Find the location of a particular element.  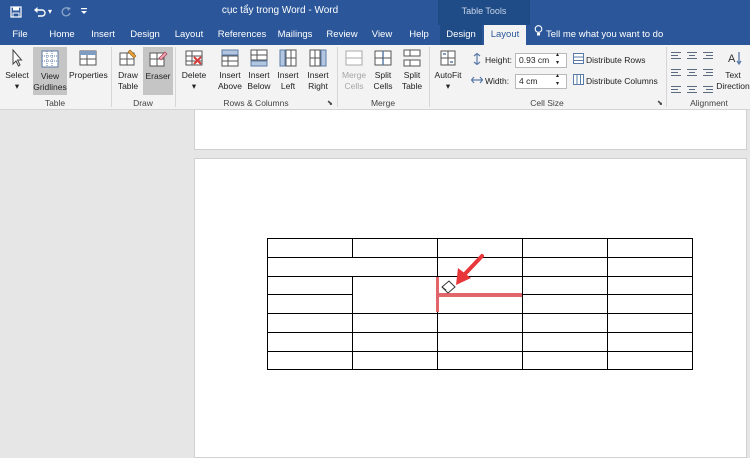

red-arrow-icon is located at coordinates (470, 269).